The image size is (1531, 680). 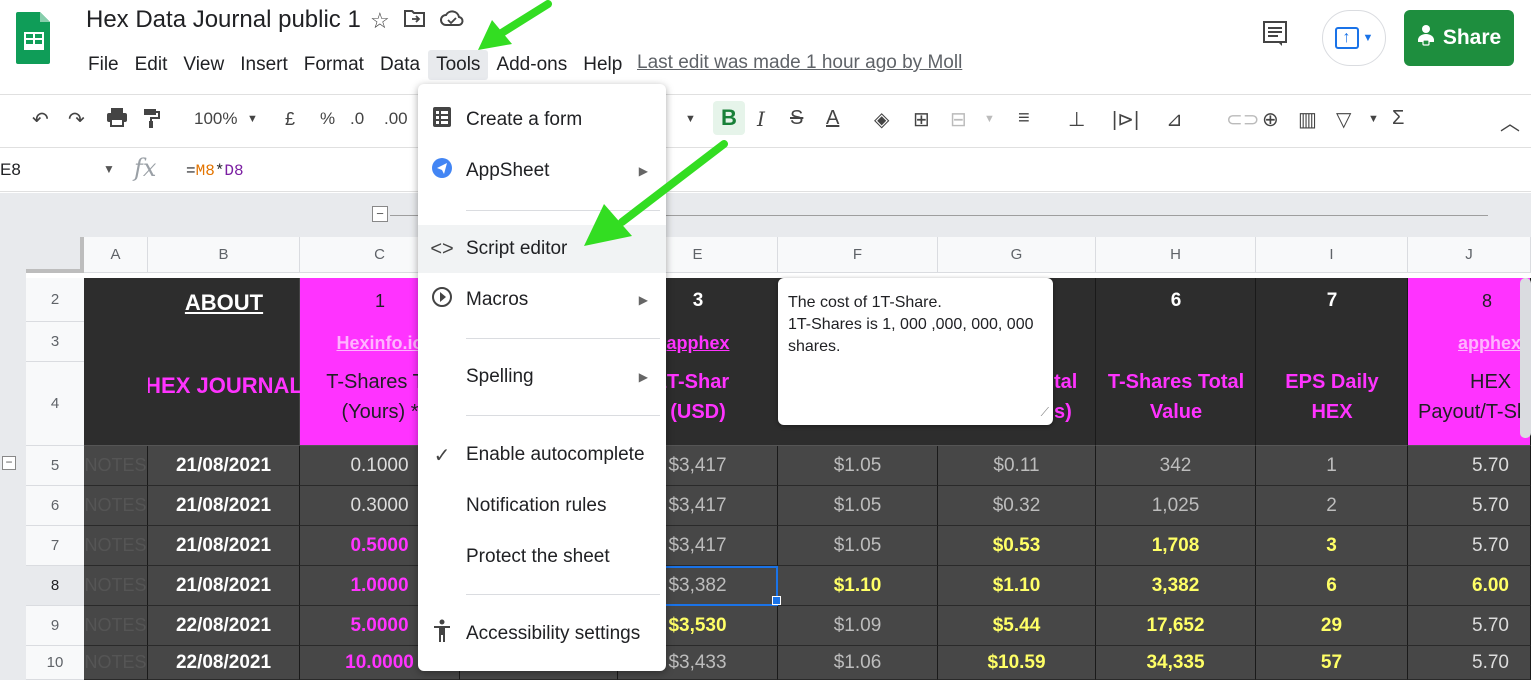 I want to click on about-link: ABOUT, so click(x=224, y=303).